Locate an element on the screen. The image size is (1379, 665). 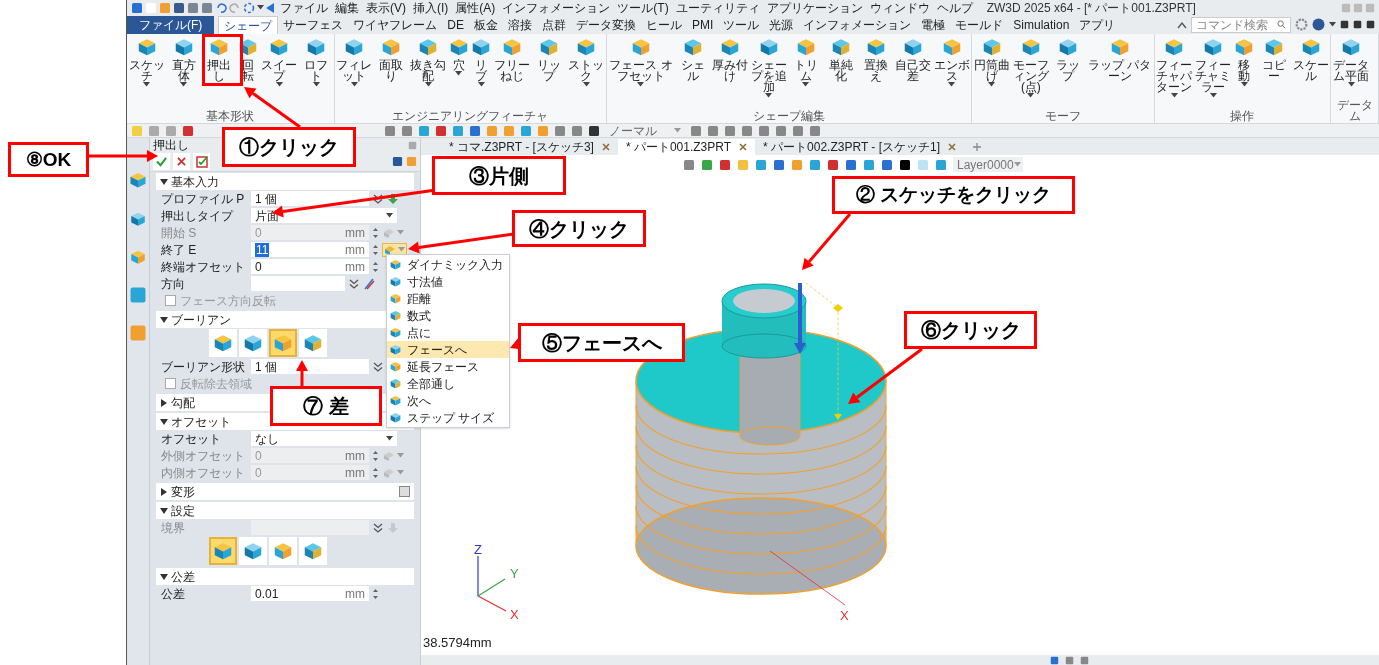
ribbon-group-label: モーフ is located at coordinates (1063, 117).